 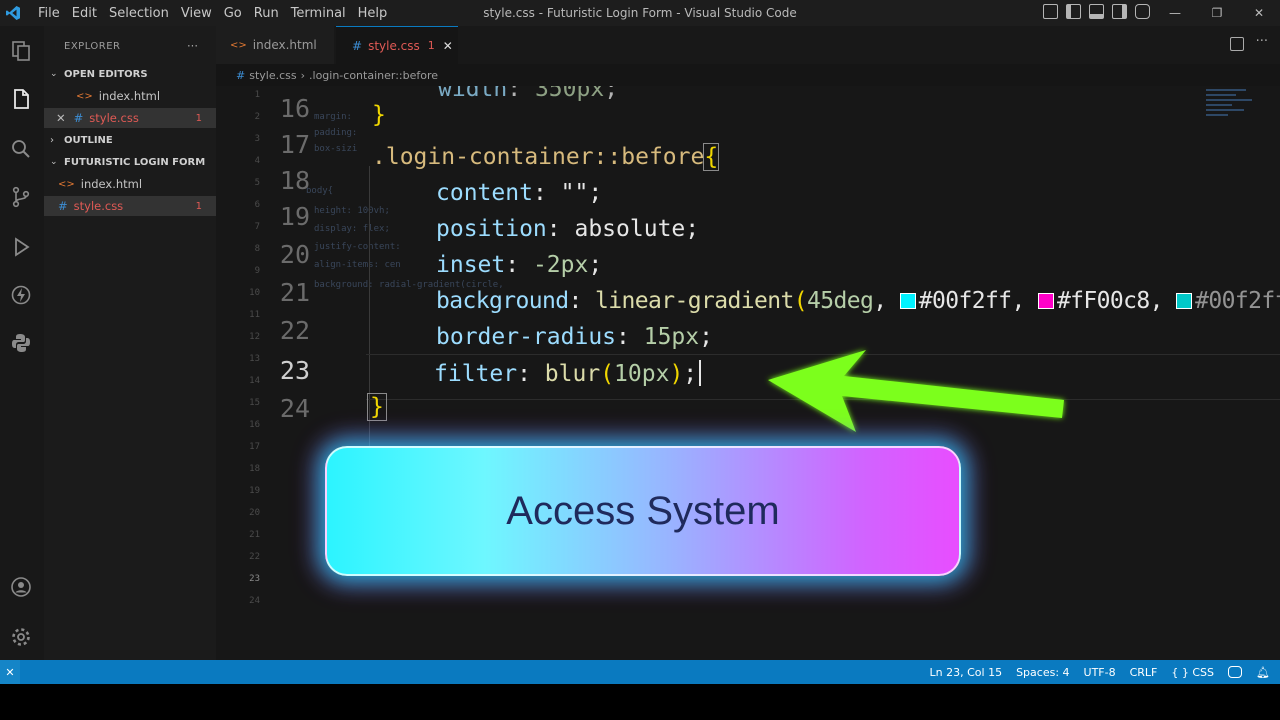 I want to click on file-index-html: <> index.html, so click(x=130, y=184).